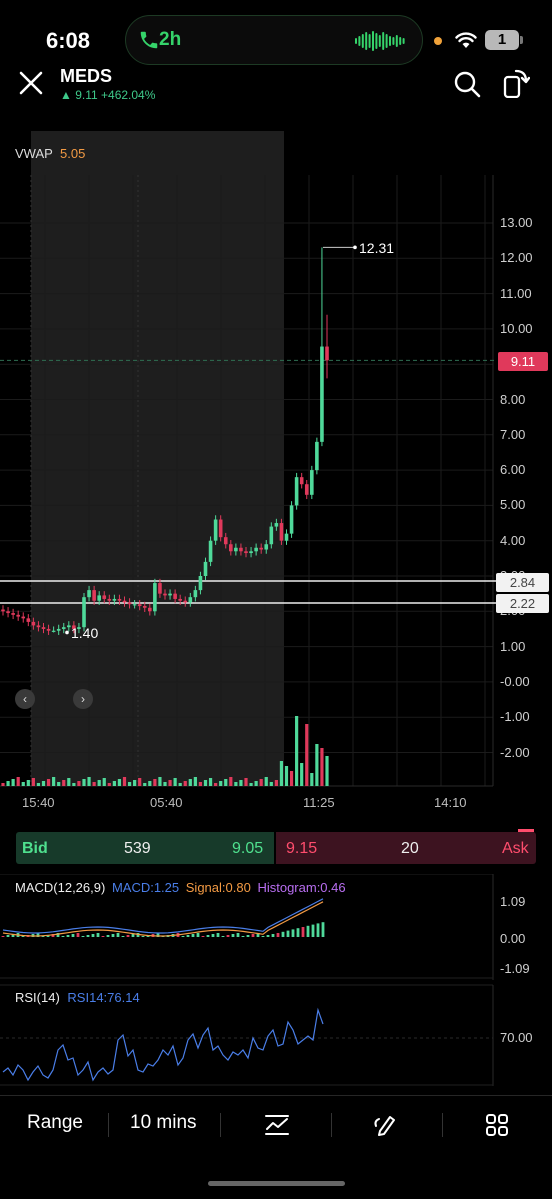  What do you see at coordinates (301, 887) in the screenshot?
I see `histogram-value: Histogram:0.46` at bounding box center [301, 887].